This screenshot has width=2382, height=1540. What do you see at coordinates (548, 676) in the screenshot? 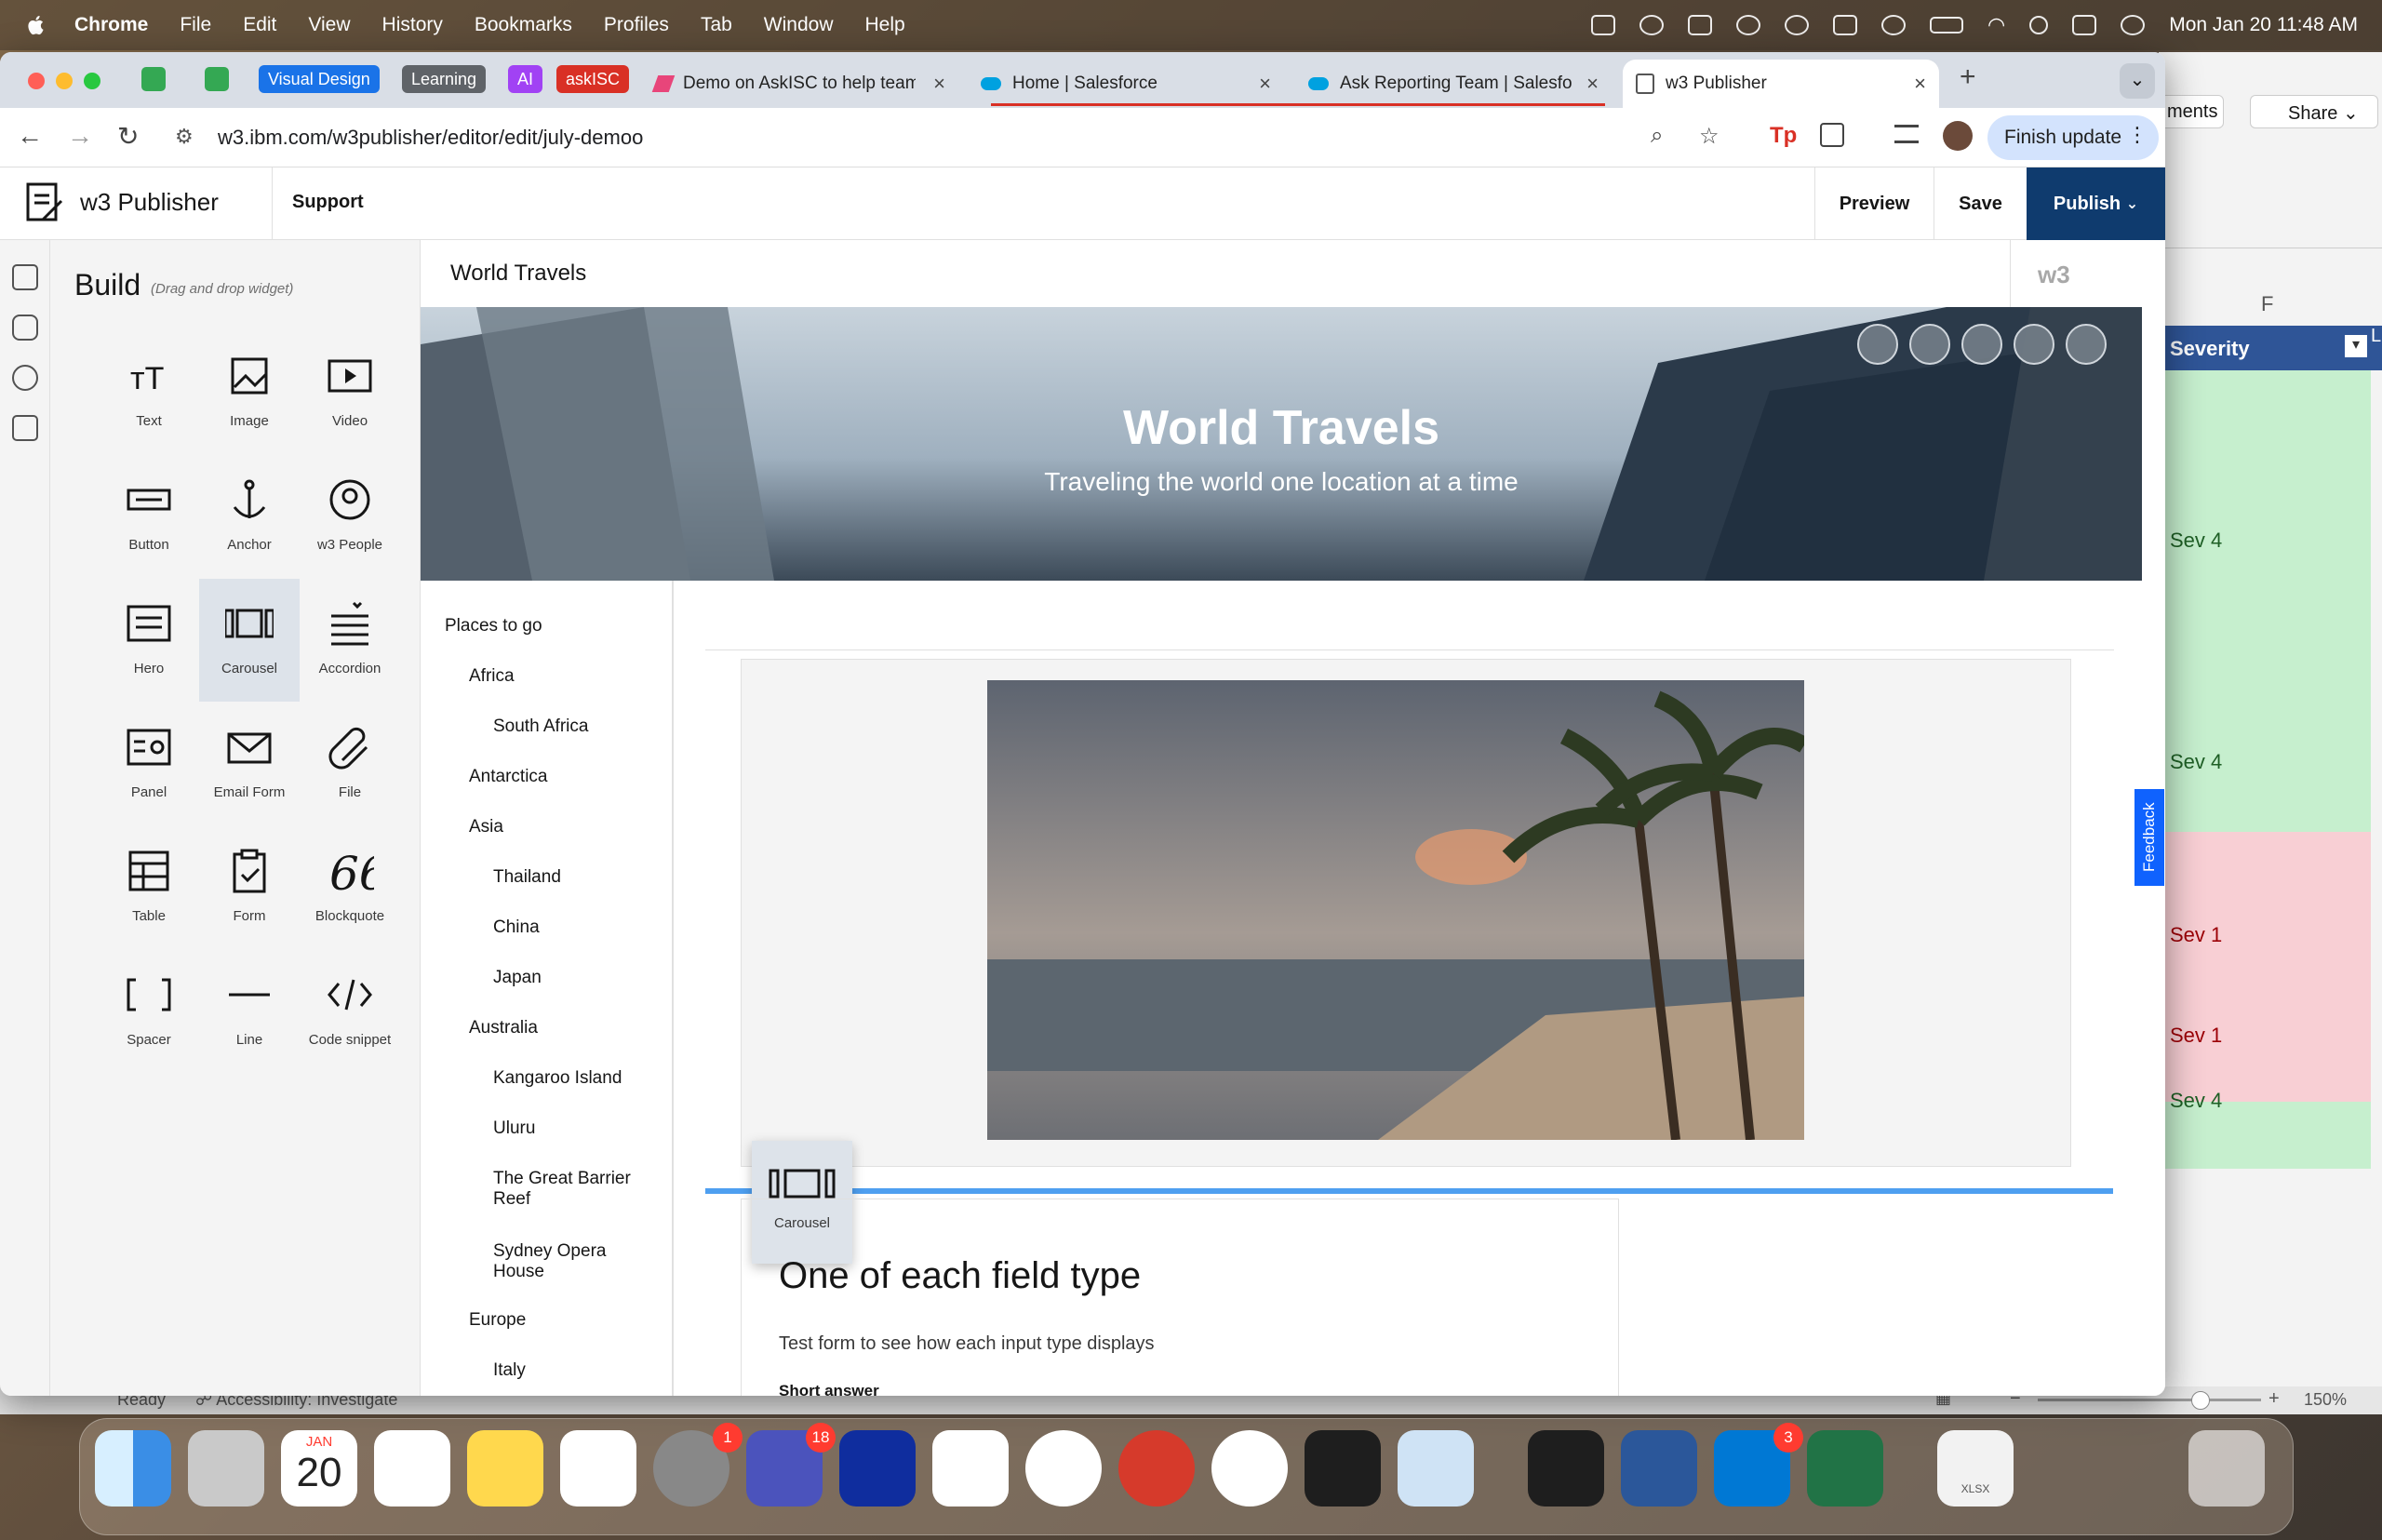
I see `nav-item: Africa` at bounding box center [548, 676].